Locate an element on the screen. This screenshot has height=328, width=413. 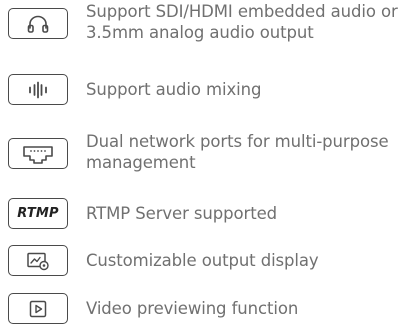
play-button-icon is located at coordinates (38, 308).